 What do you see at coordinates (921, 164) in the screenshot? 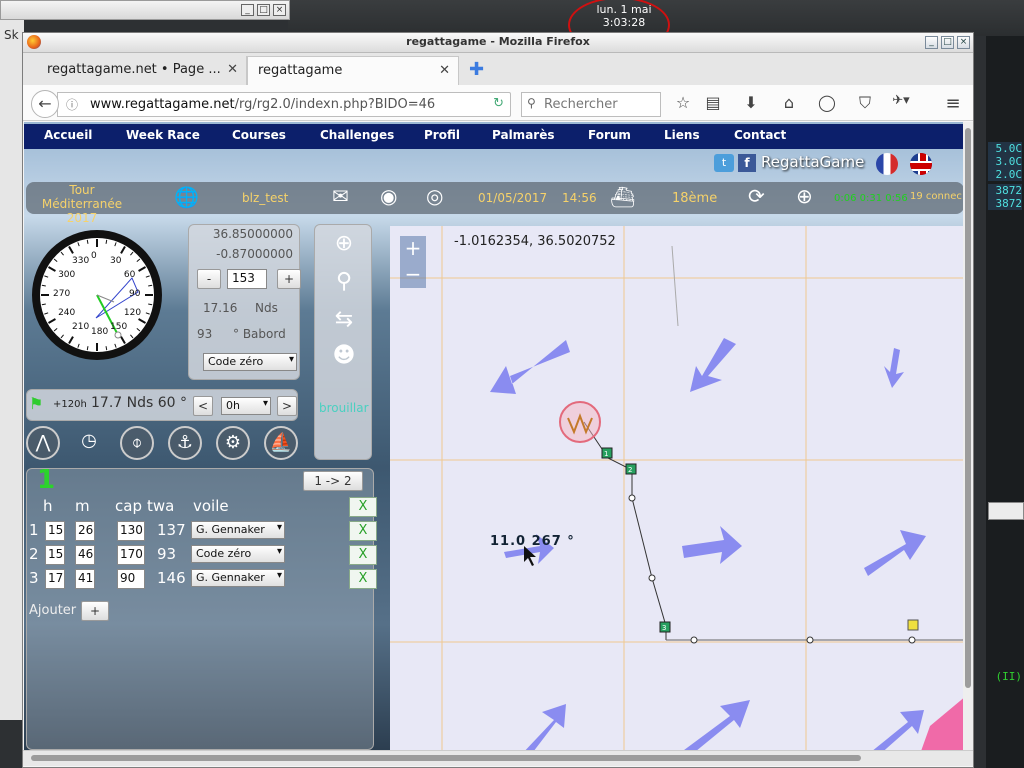
I see `uk-flag-icon` at bounding box center [921, 164].